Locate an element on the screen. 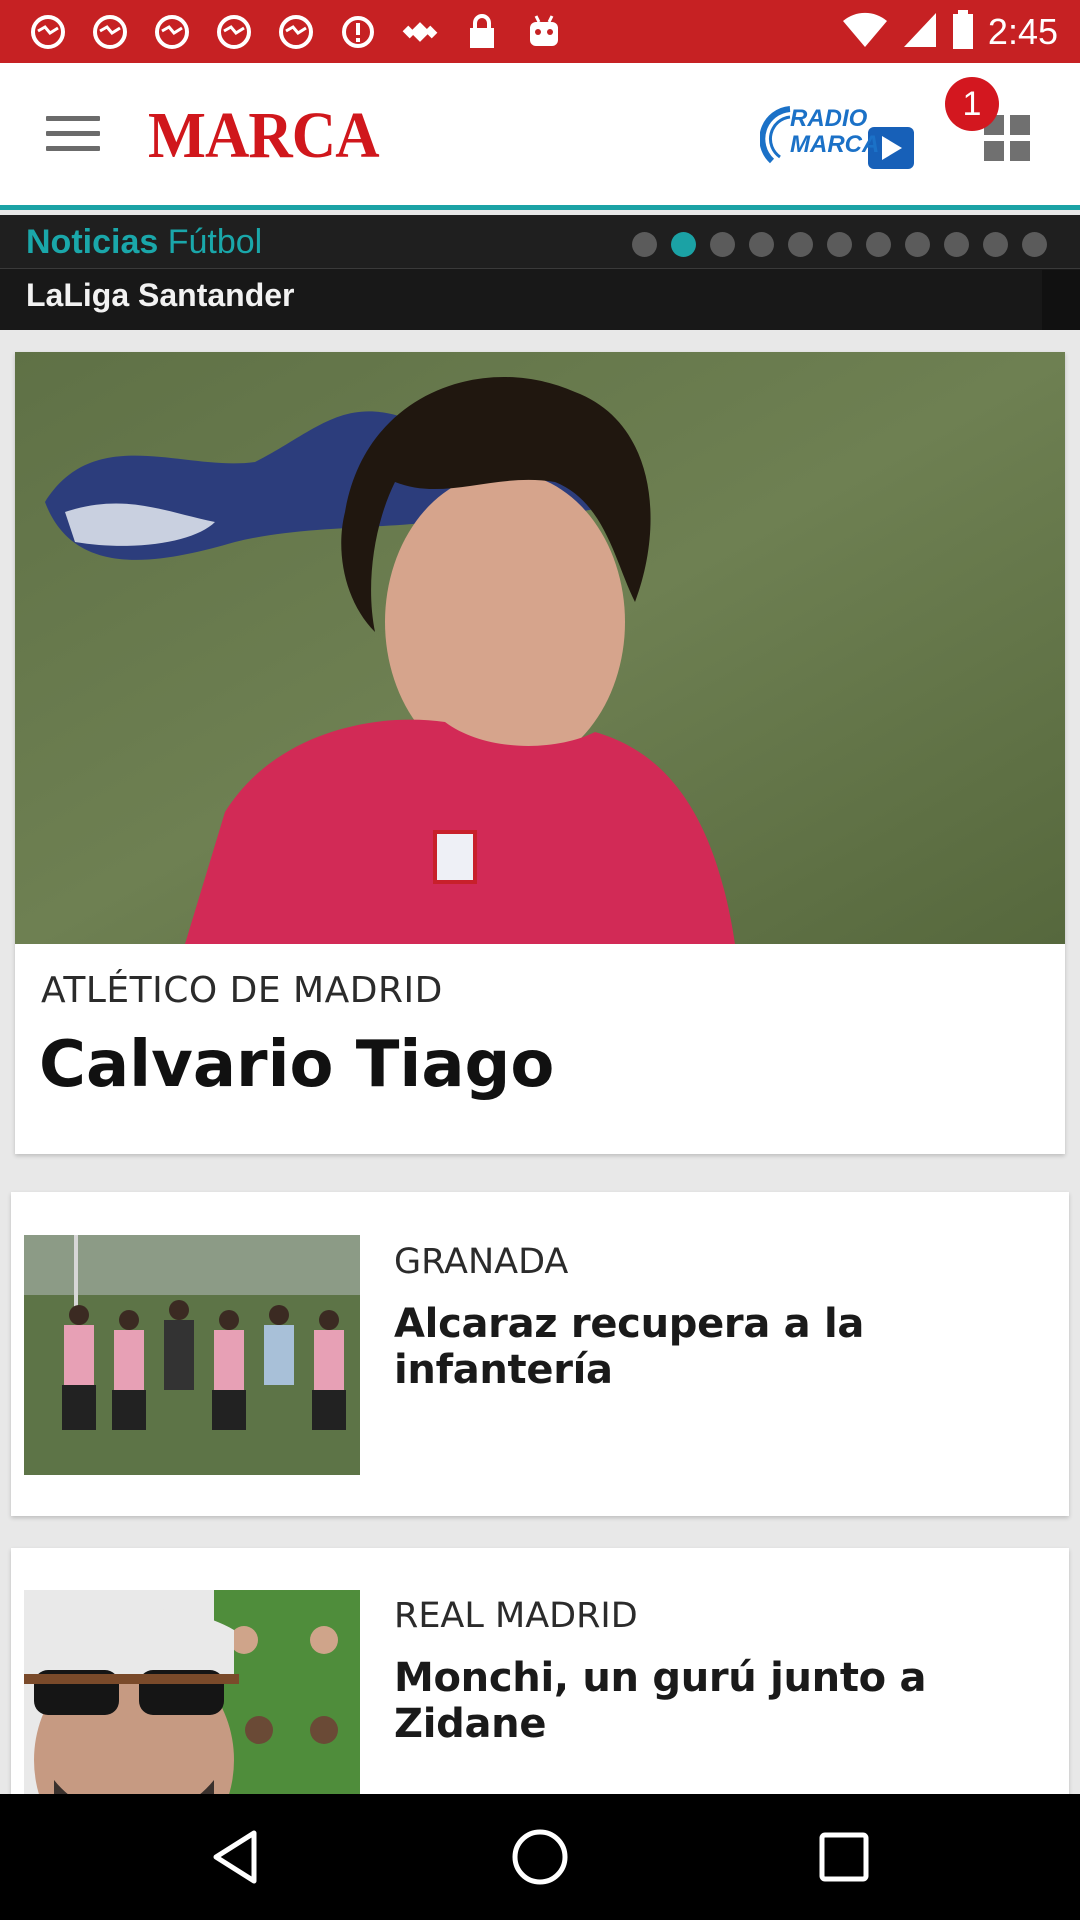  article-kicker: REAL MADRID is located at coordinates (516, 1616).